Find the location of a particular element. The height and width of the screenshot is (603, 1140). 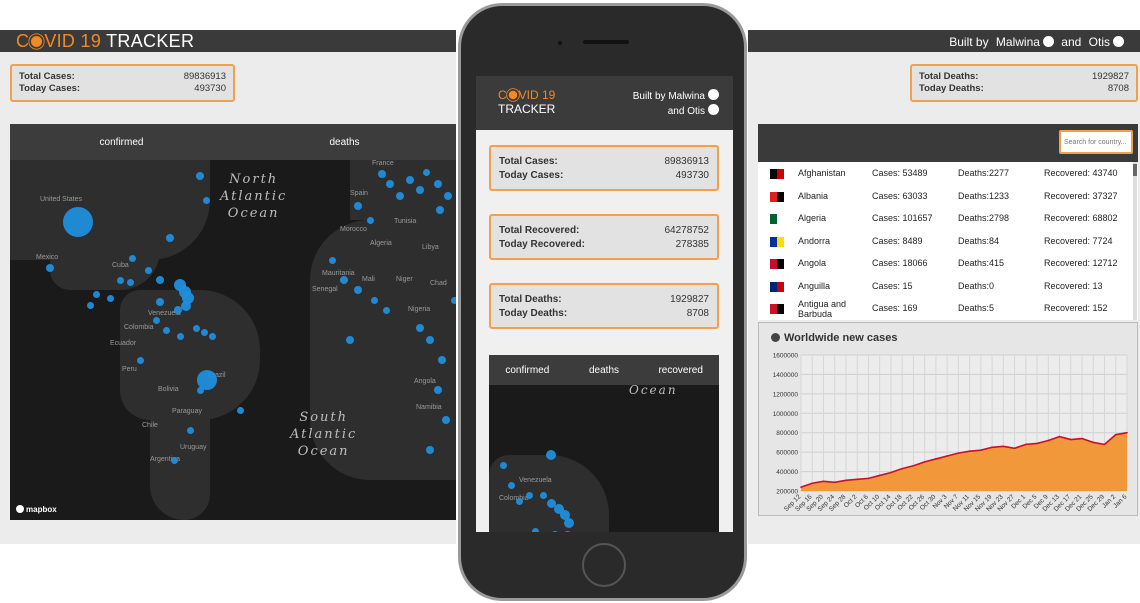

country-recovered: Recovered: 7724 is located at coordinates (1078, 240).